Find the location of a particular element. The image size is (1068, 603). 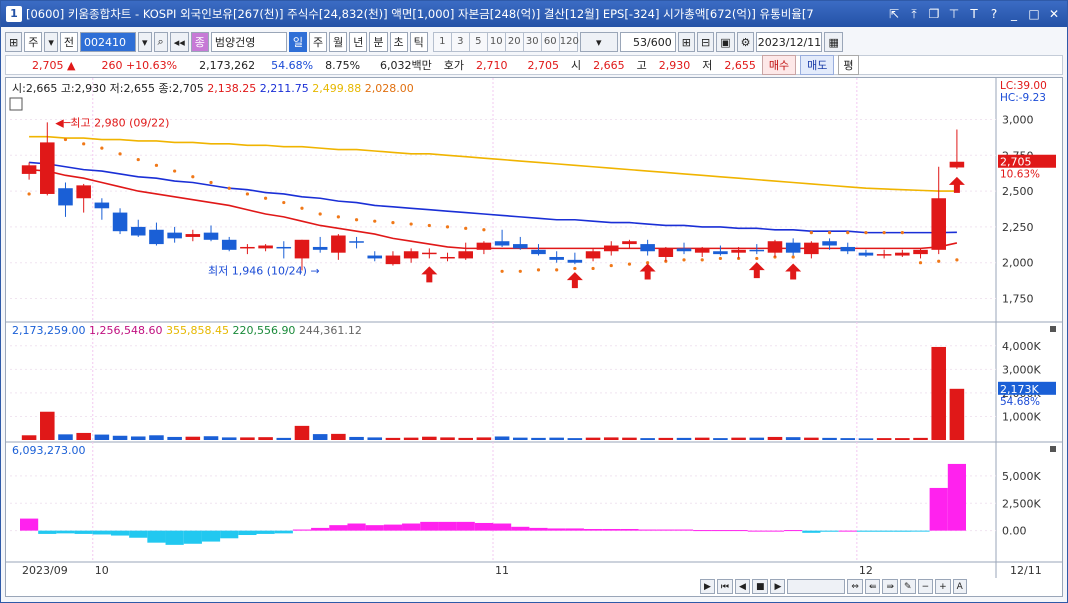

calendar-icon: ▦ is located at coordinates (833, 42).